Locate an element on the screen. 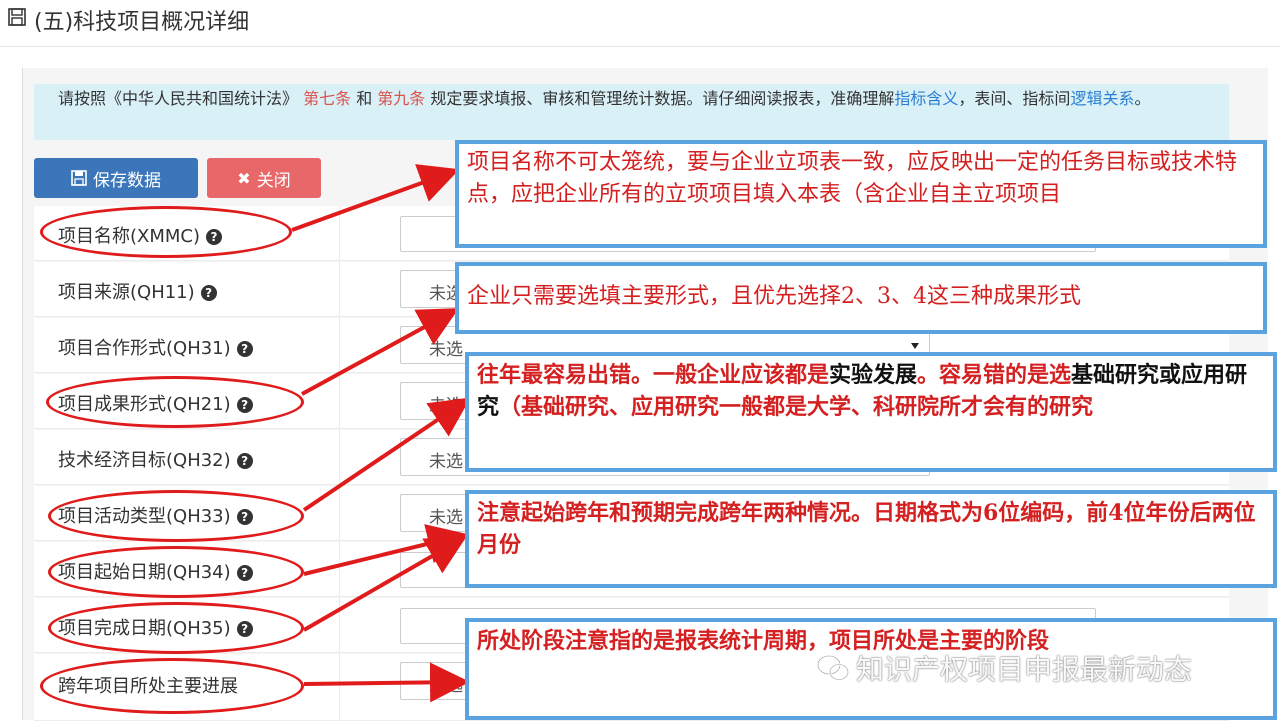 The width and height of the screenshot is (1280, 721). highlight-ellipse-end-date is located at coordinates (176, 628).